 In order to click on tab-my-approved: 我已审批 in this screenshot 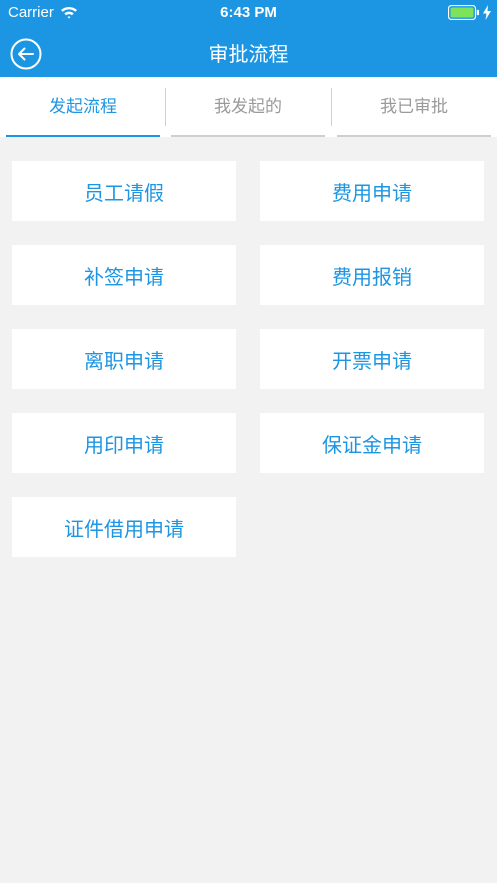, I will do `click(414, 107)`.